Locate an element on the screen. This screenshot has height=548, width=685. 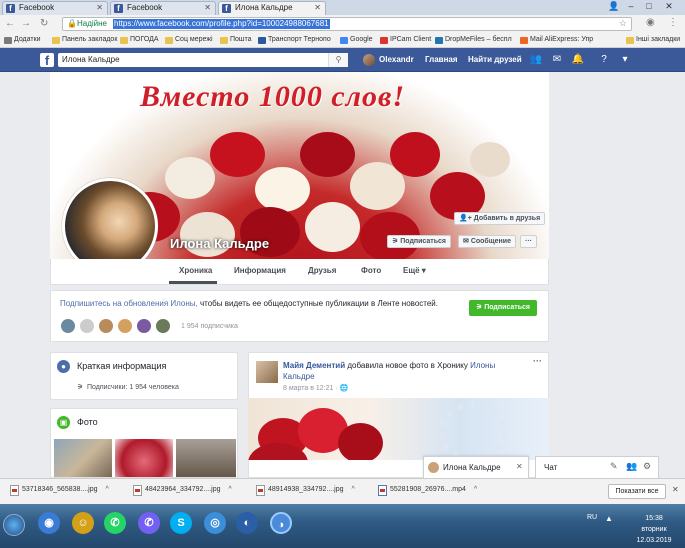
post-target-link: Кальдре is located at coordinates (299, 376).